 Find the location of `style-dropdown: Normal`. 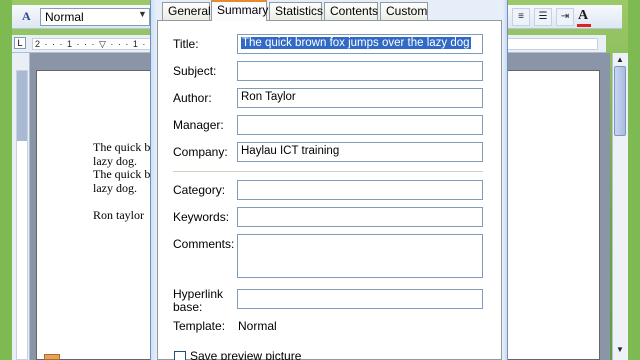

style-dropdown: Normal is located at coordinates (95, 17).